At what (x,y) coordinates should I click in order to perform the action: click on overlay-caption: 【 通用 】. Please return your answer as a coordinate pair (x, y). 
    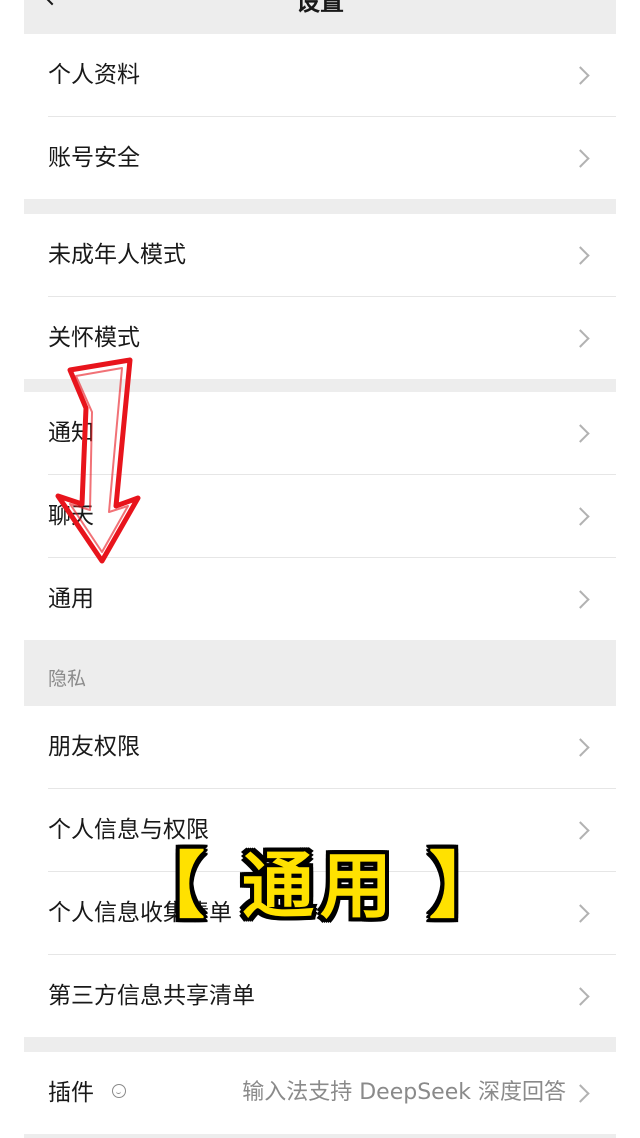
    Looking at the image, I should click on (320, 886).